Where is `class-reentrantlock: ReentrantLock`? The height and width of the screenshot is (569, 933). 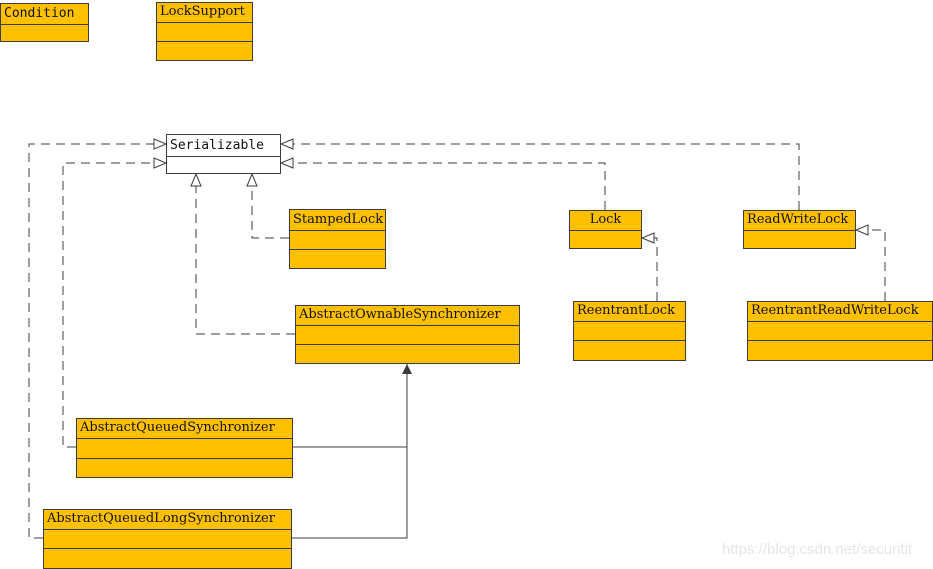
class-reentrantlock: ReentrantLock is located at coordinates (629, 331).